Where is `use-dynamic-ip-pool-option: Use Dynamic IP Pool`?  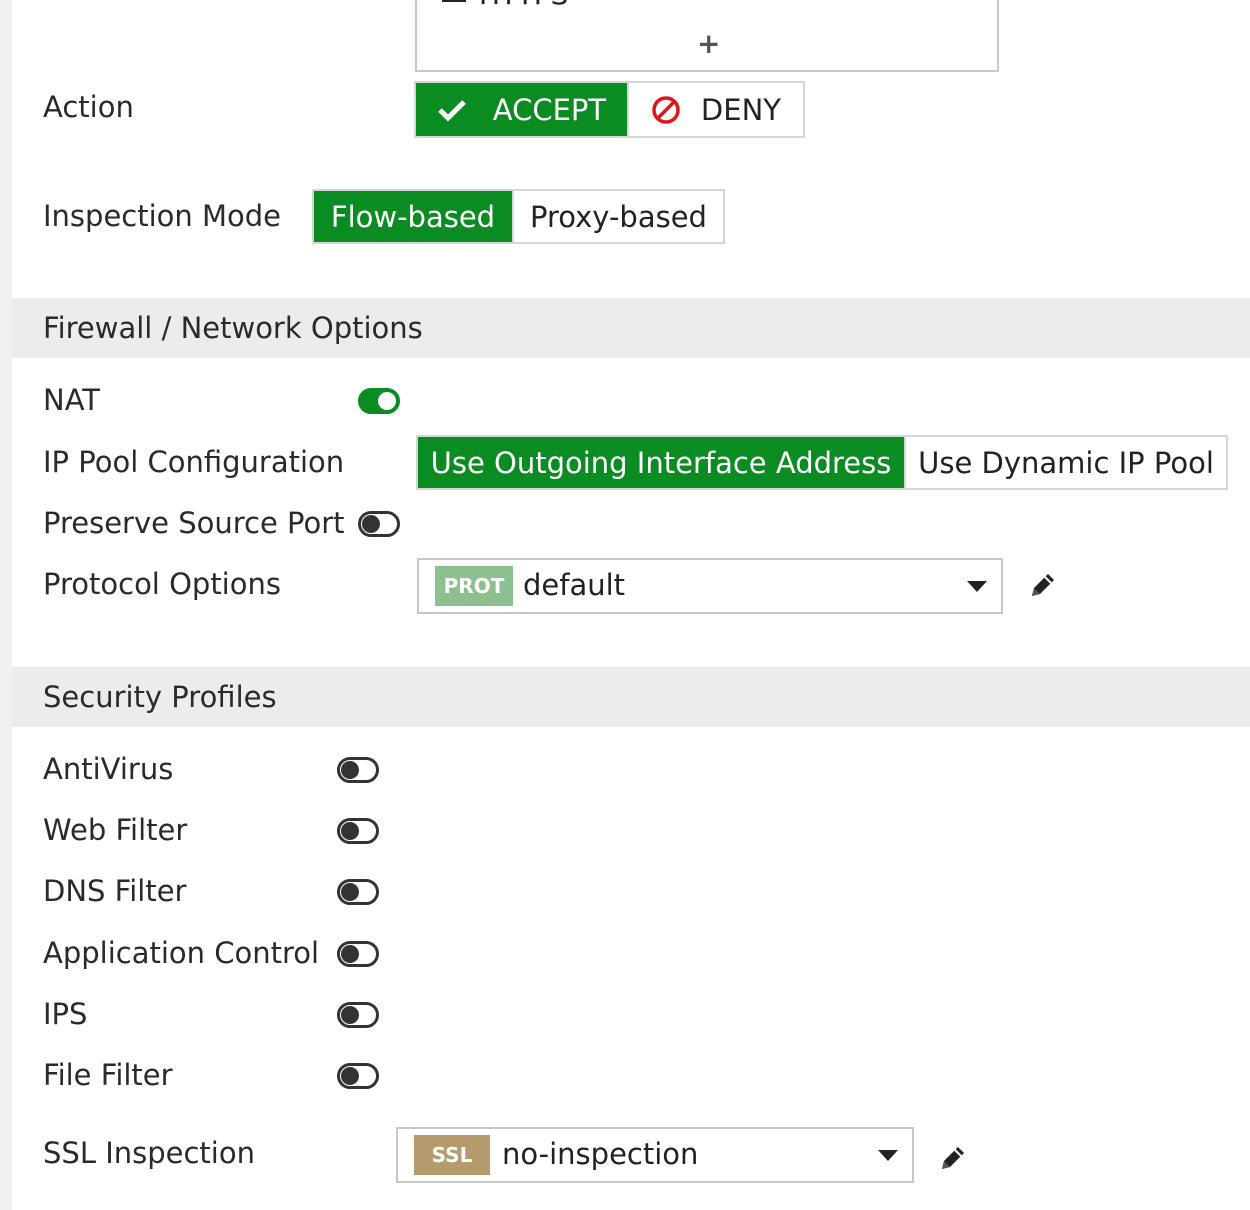
use-dynamic-ip-pool-option: Use Dynamic IP Pool is located at coordinates (1065, 462).